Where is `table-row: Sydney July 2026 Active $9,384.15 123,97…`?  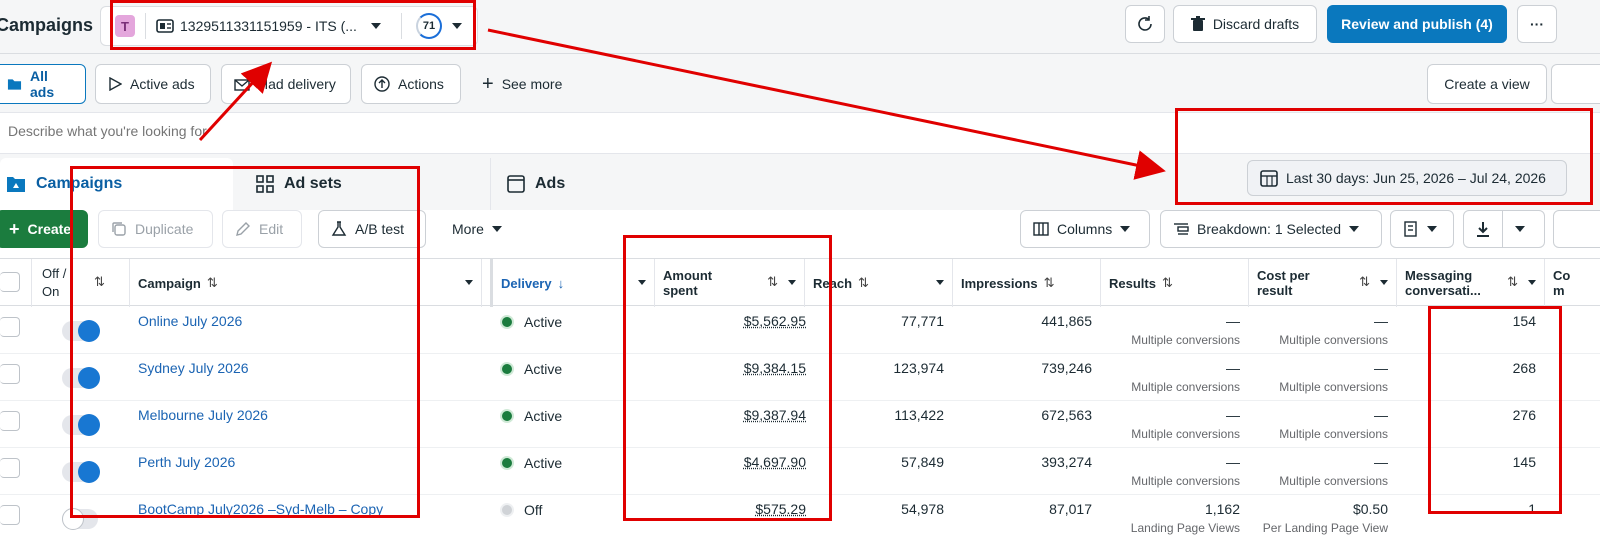 table-row: Sydney July 2026 Active $9,384.15 123,97… is located at coordinates (800, 377).